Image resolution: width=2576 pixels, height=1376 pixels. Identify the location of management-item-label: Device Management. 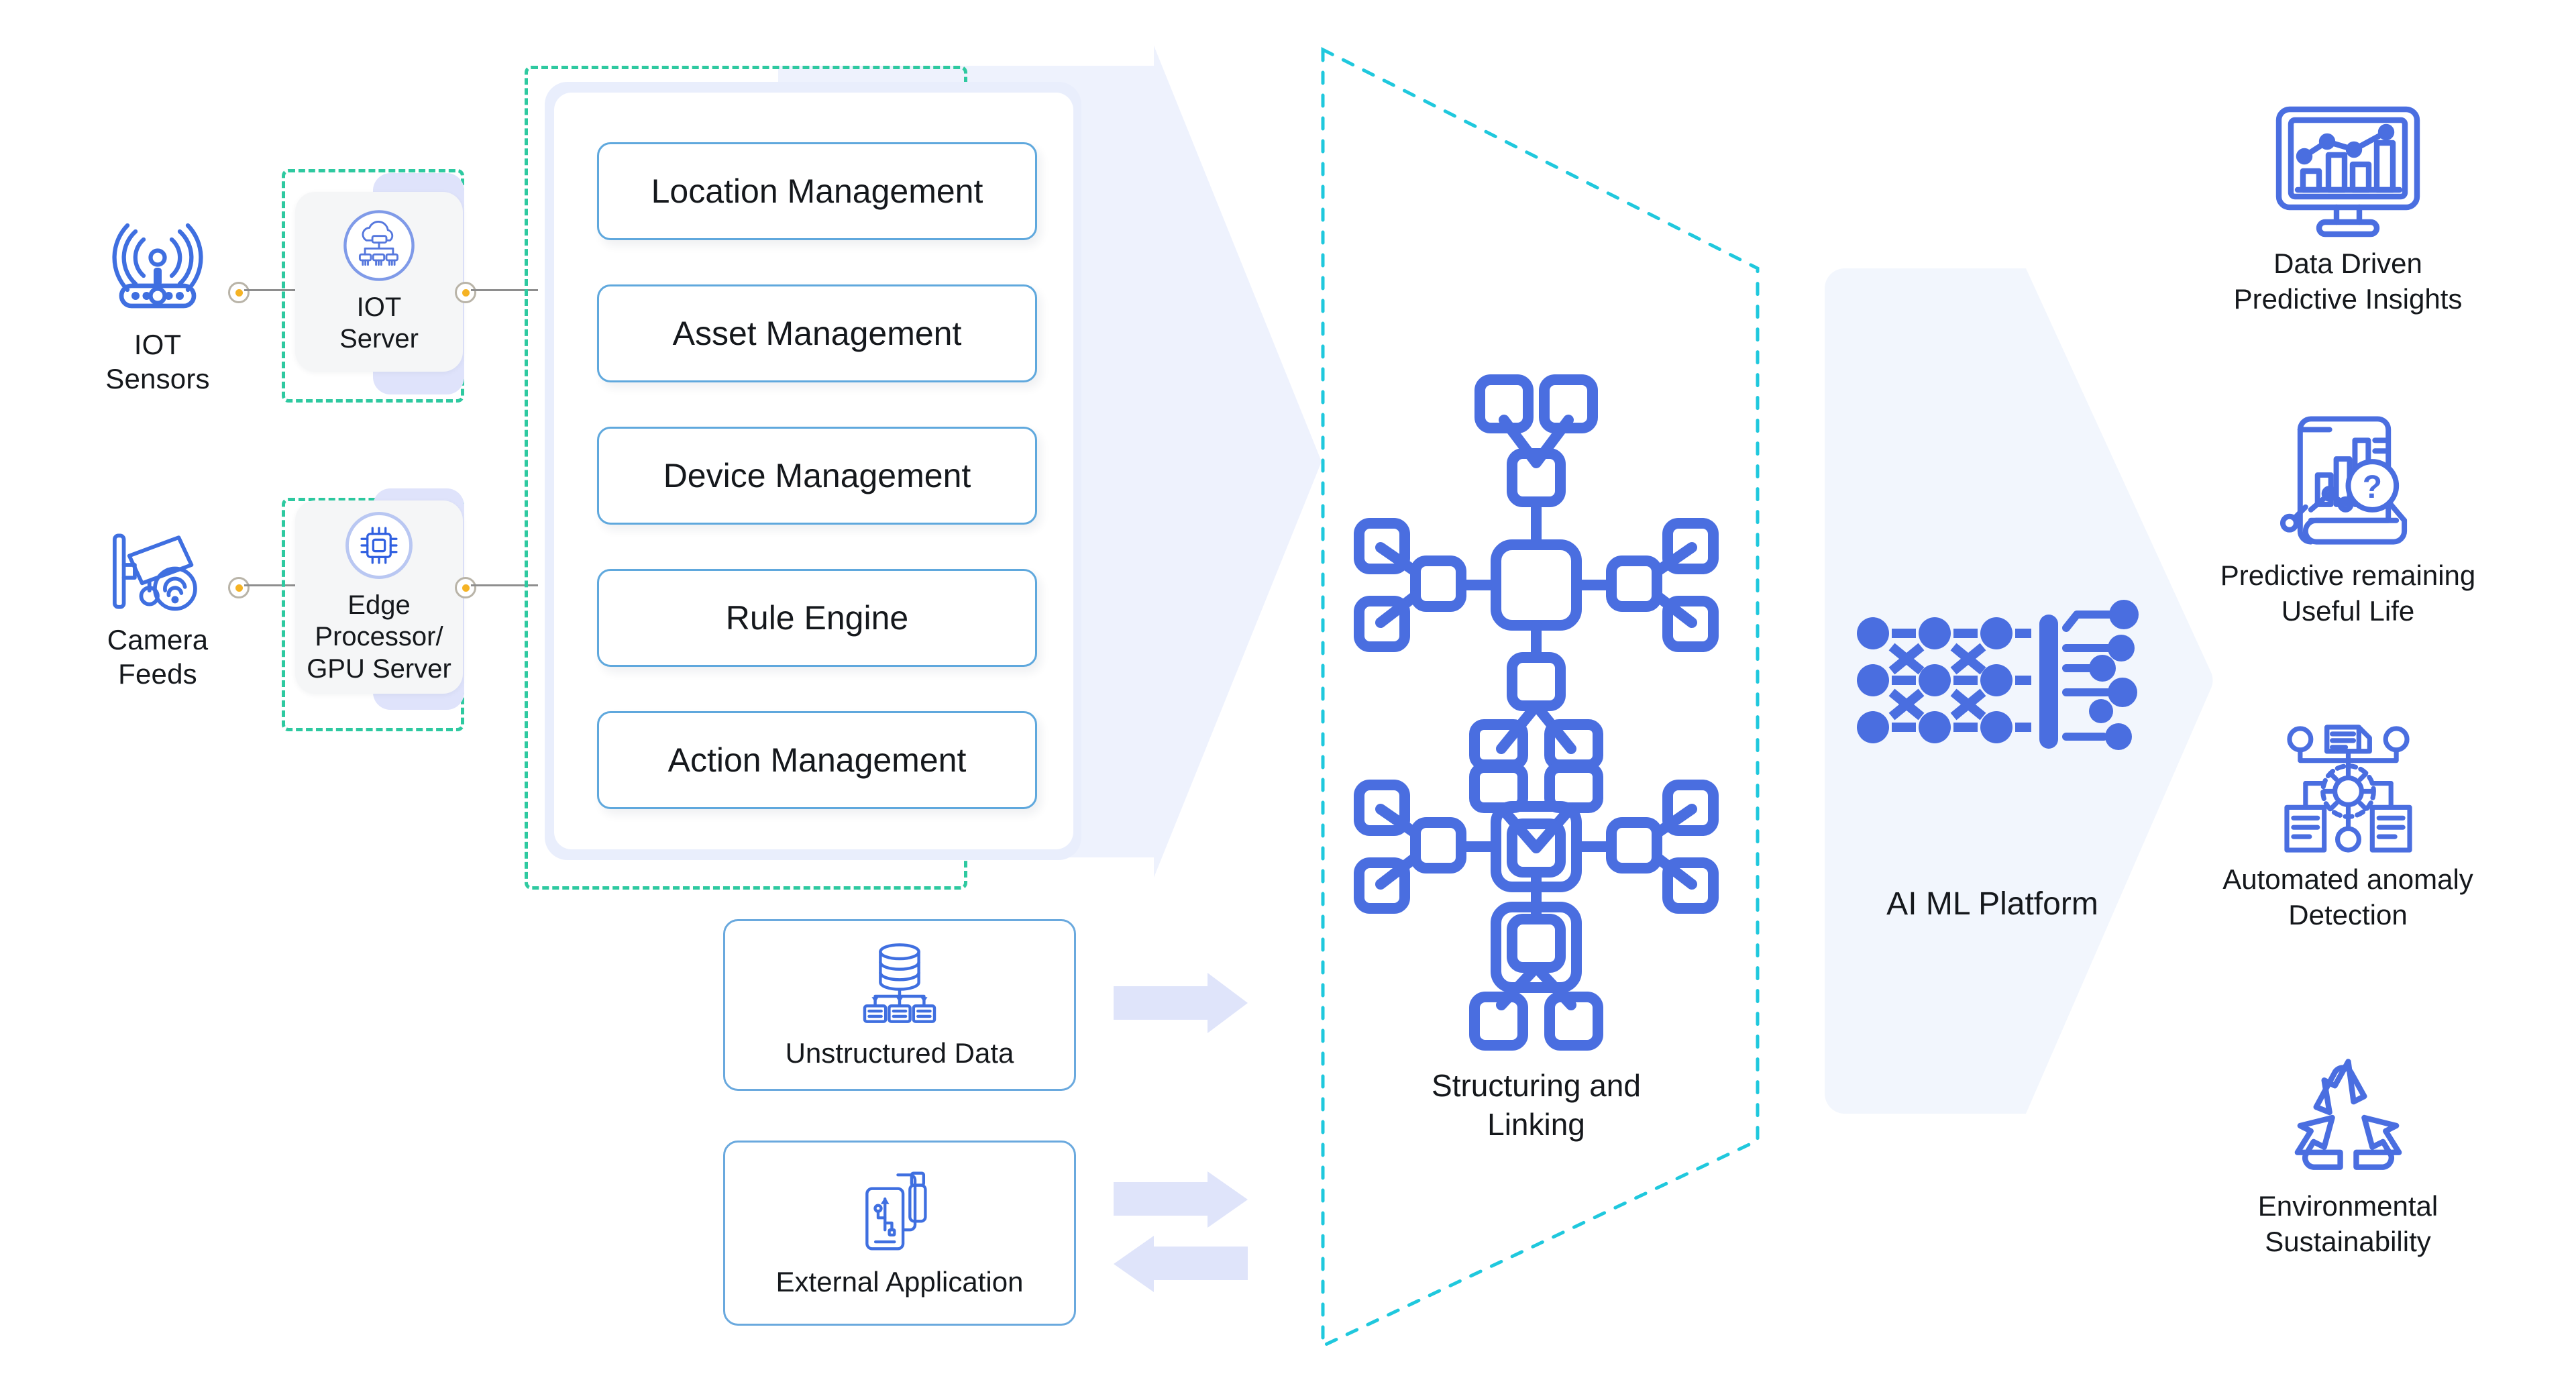
(817, 475).